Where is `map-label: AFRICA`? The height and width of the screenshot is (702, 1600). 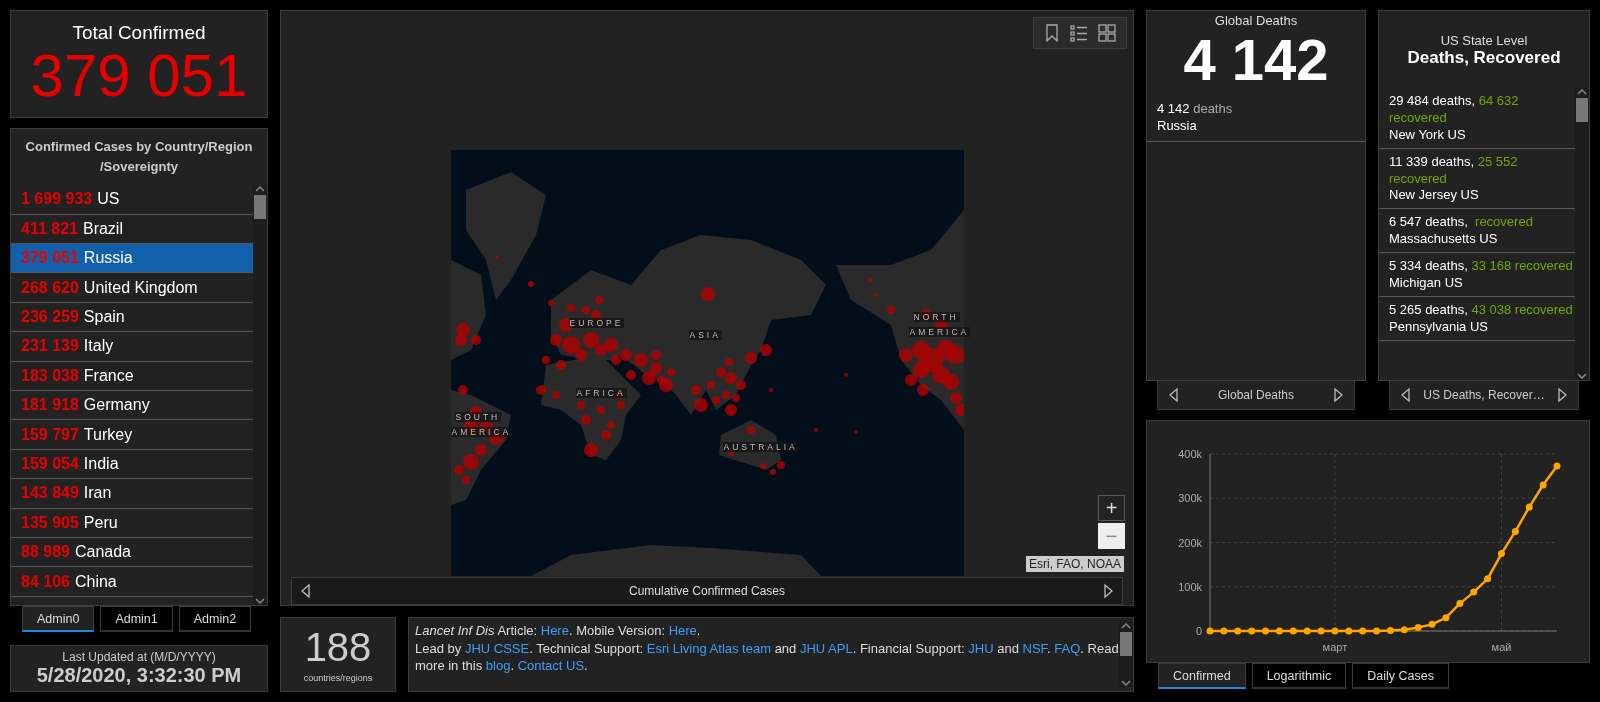
map-label: AFRICA is located at coordinates (601, 393).